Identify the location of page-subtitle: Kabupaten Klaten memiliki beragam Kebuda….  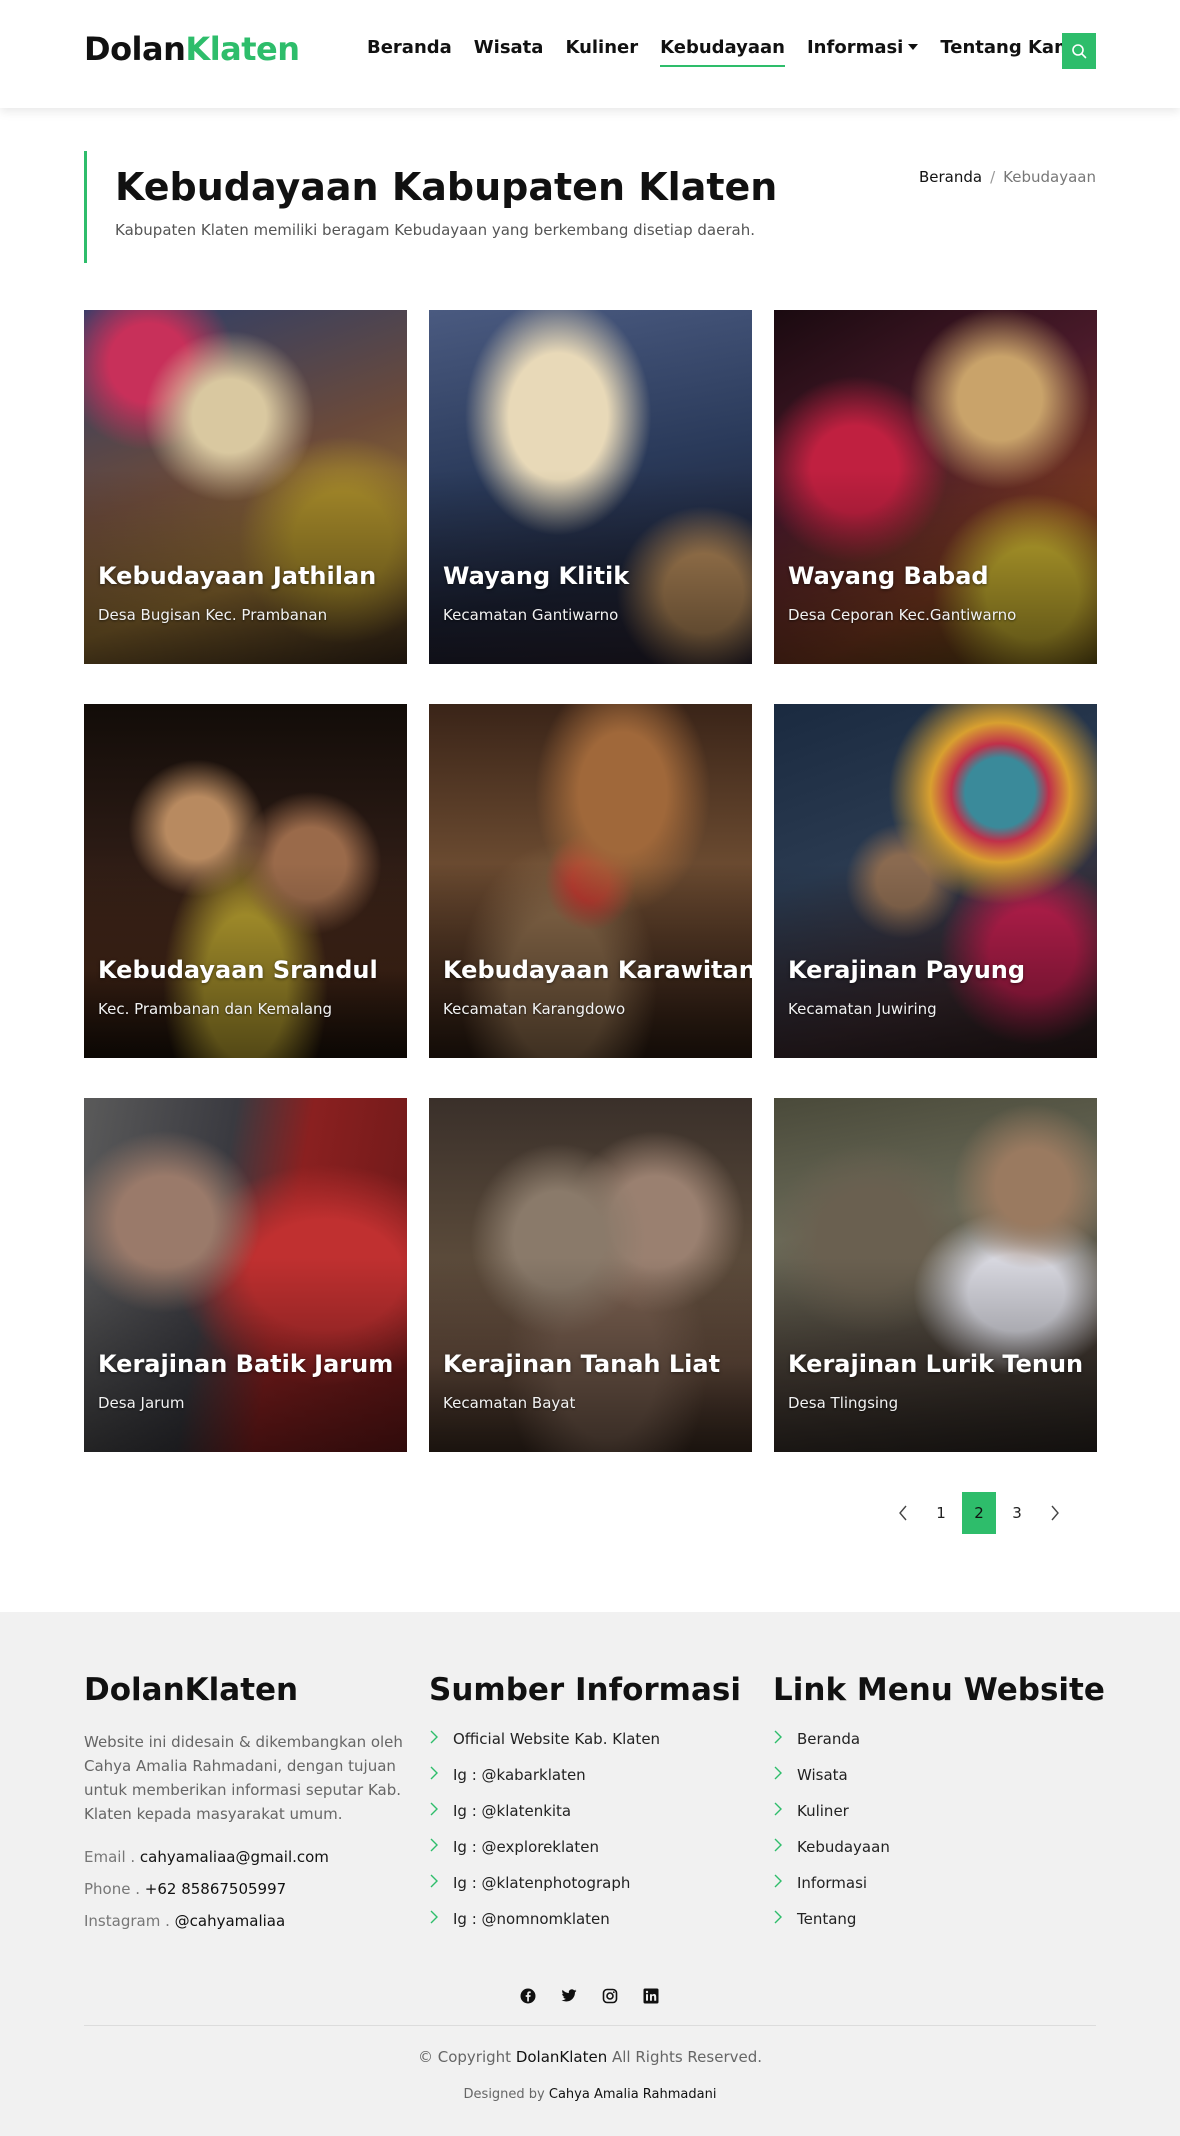
(435, 230).